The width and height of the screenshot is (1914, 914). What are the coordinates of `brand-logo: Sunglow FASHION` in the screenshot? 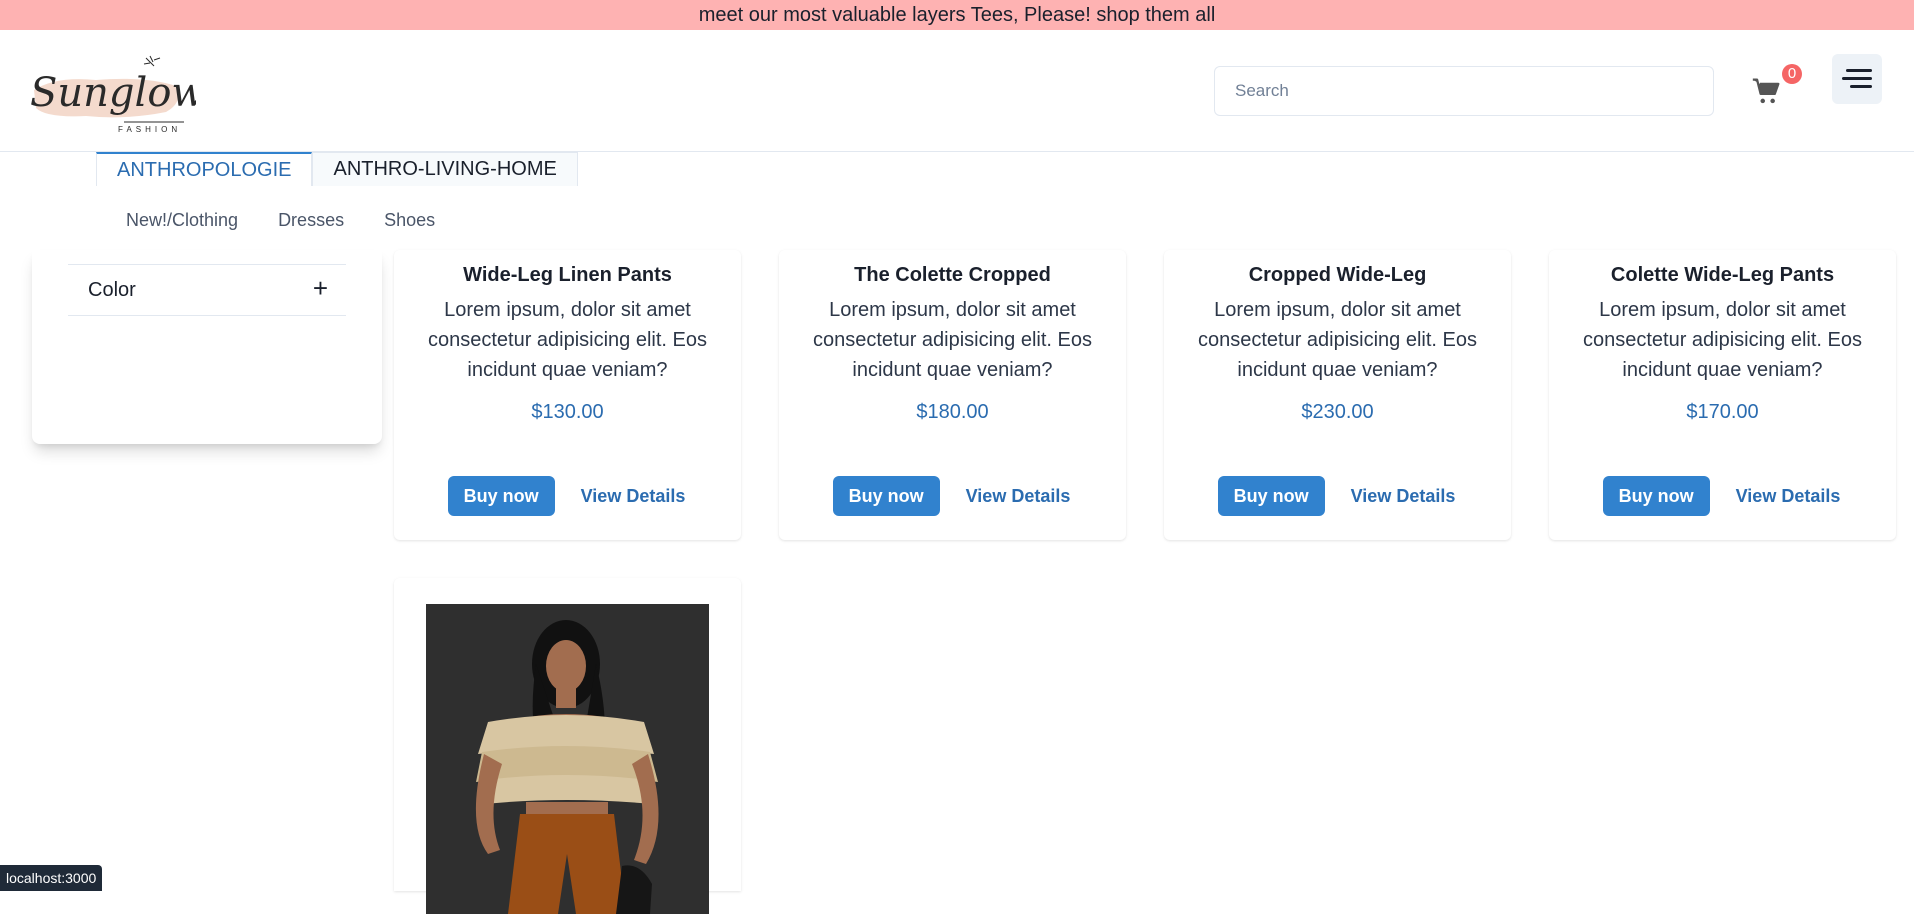 It's located at (116, 94).